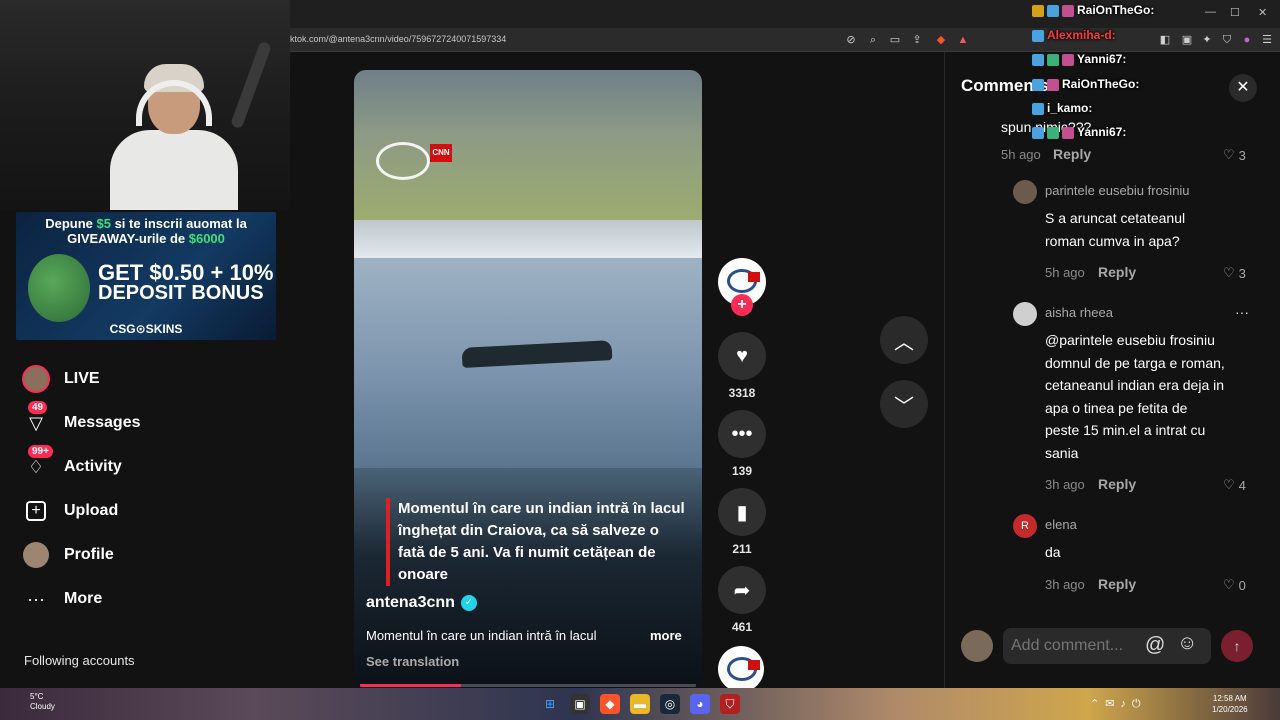 The width and height of the screenshot is (1280, 720). Describe the element at coordinates (1135, 363) in the screenshot. I see `comment-text: domnul de pe targa e roman,` at that location.